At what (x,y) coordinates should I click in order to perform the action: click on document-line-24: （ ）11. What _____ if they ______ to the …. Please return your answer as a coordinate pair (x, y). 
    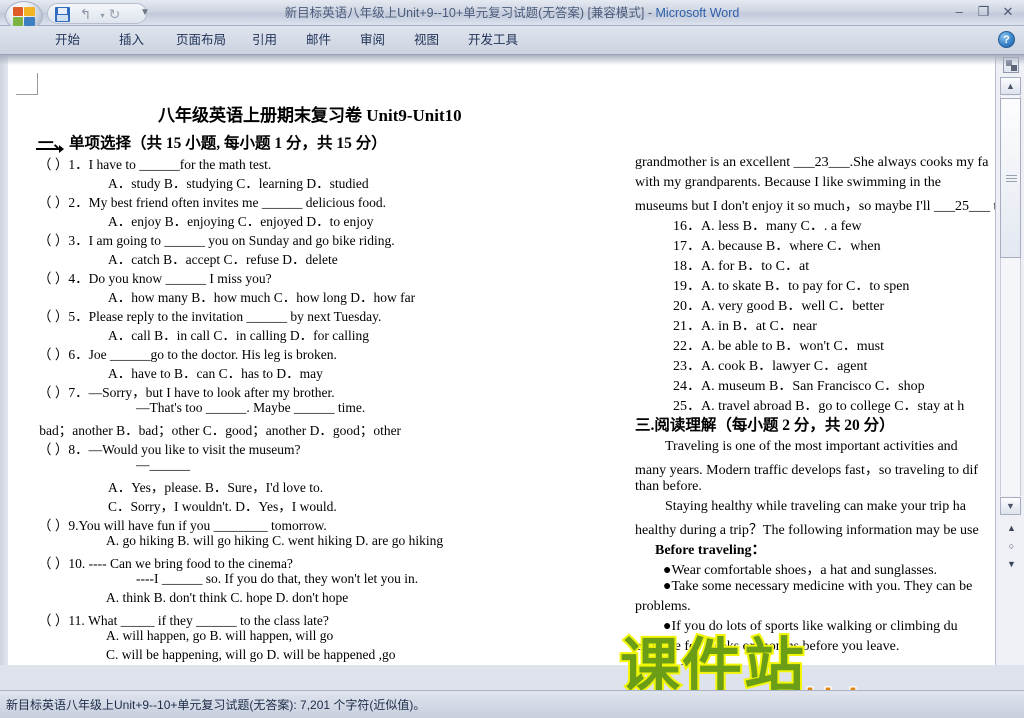
    Looking at the image, I should click on (183, 620).